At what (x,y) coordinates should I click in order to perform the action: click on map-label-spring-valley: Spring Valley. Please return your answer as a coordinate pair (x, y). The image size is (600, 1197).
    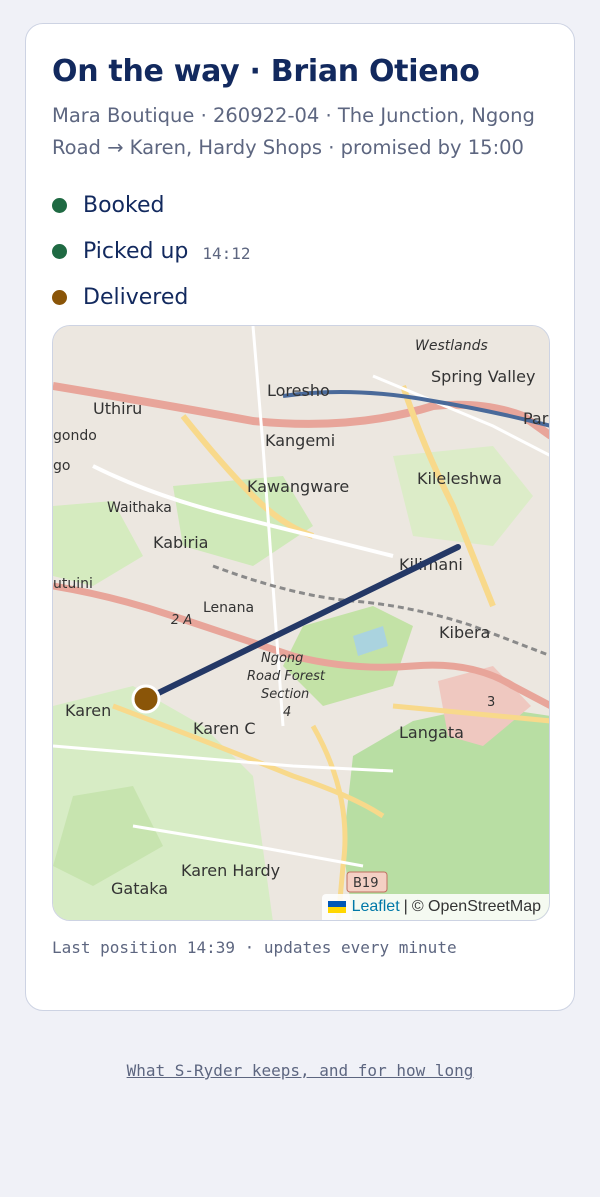
    Looking at the image, I should click on (483, 376).